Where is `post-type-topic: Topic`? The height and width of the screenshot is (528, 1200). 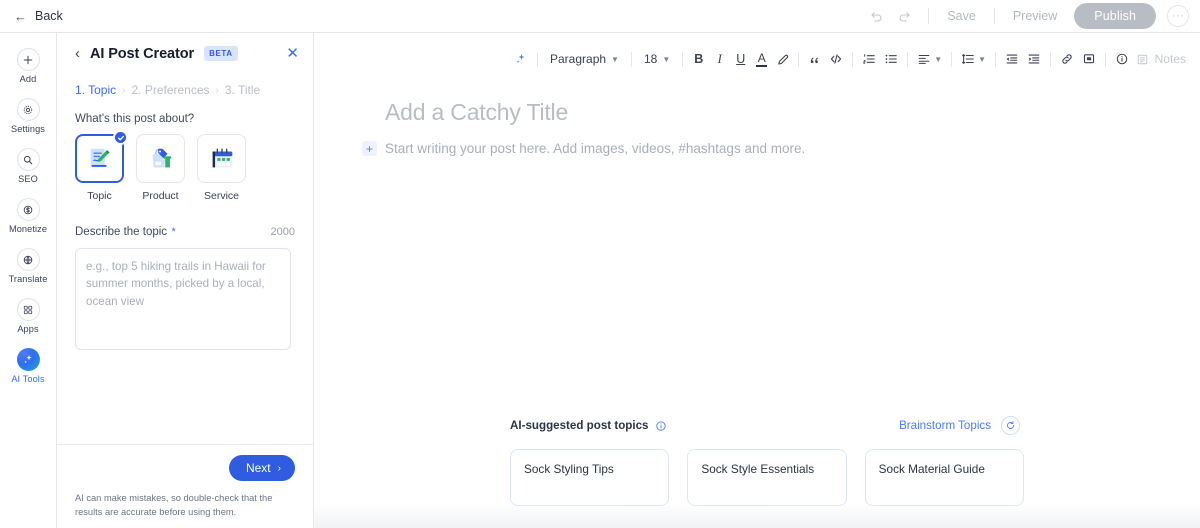 post-type-topic: Topic is located at coordinates (101, 166).